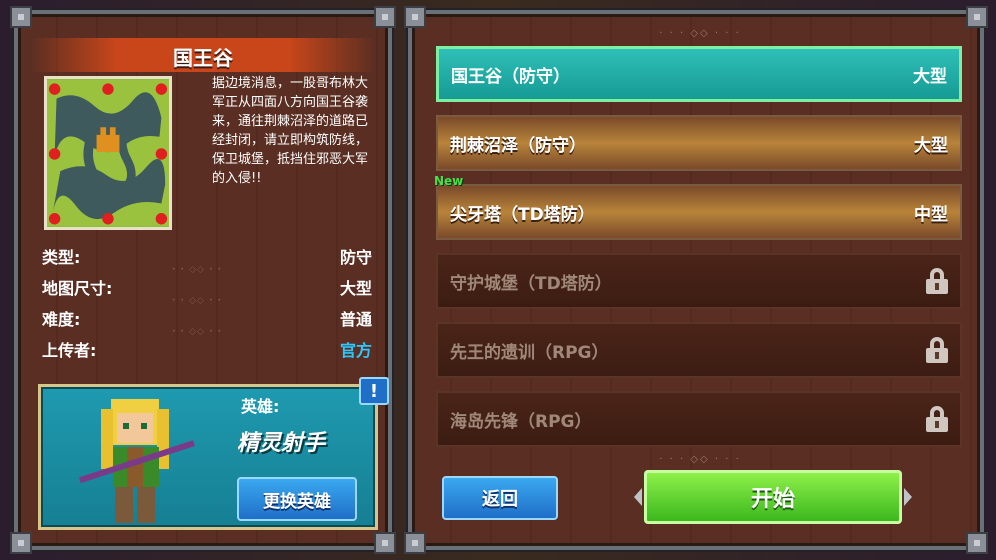  What do you see at coordinates (207, 348) in the screenshot?
I see `stat-uploader: 上传者: 官方` at bounding box center [207, 348].